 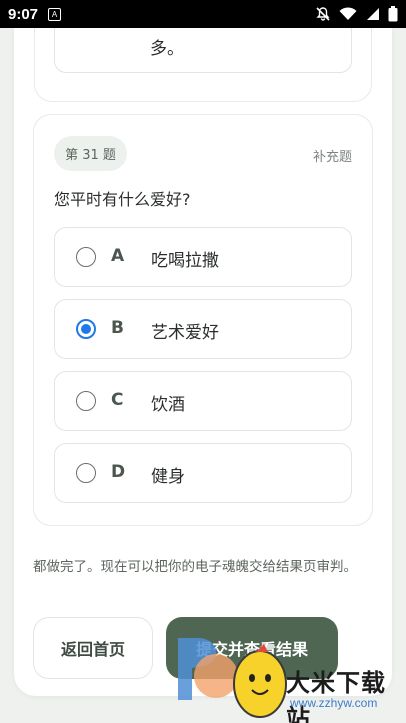 What do you see at coordinates (195, 567) in the screenshot?
I see `completion-message: 都做完了。现在可以把你的电子魂魄交给结果页审判。` at bounding box center [195, 567].